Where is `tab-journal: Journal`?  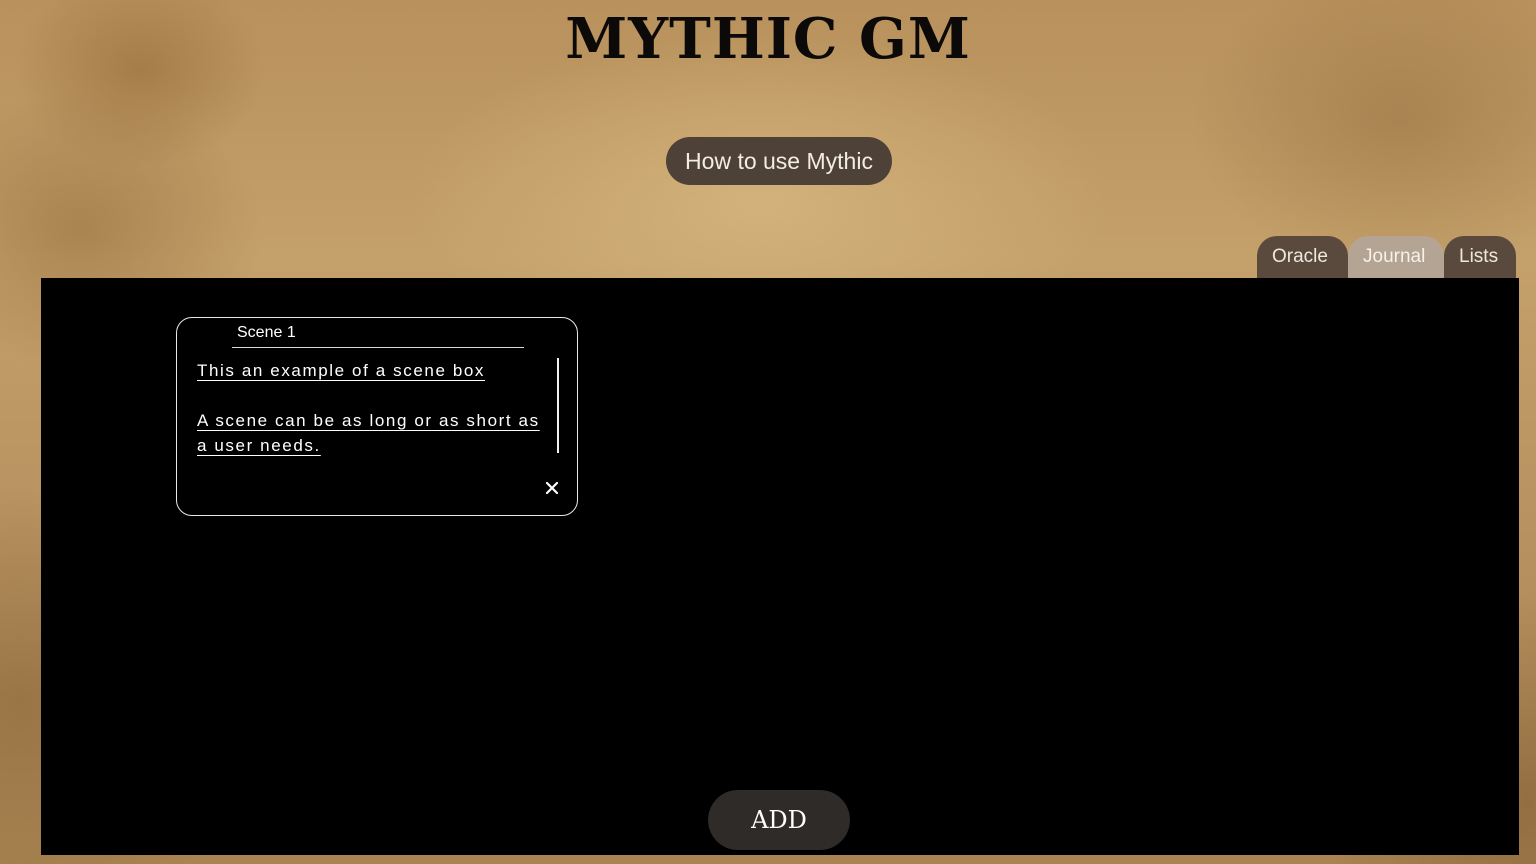 tab-journal: Journal is located at coordinates (1396, 257).